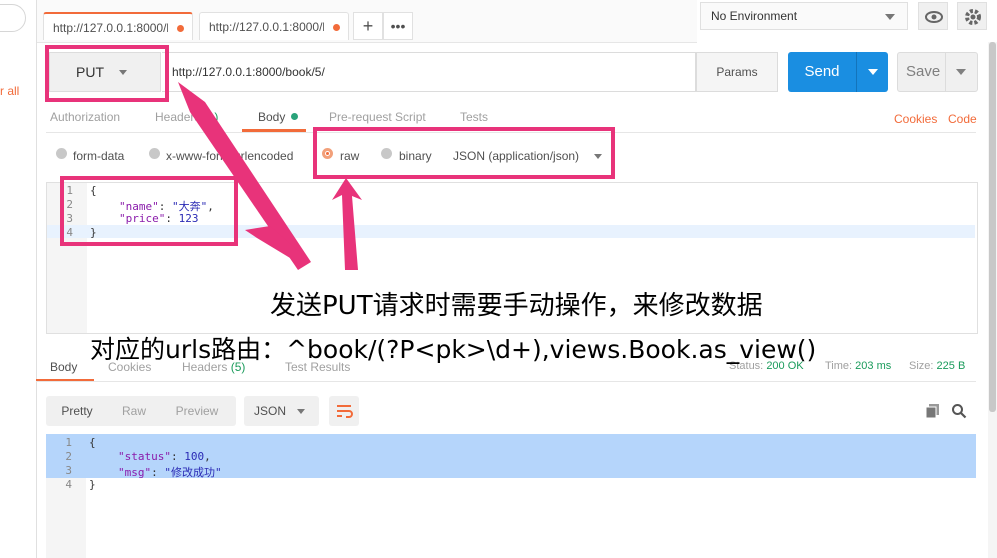 This screenshot has height=558, width=997. I want to click on annotation-arrows, so click(270, 176).